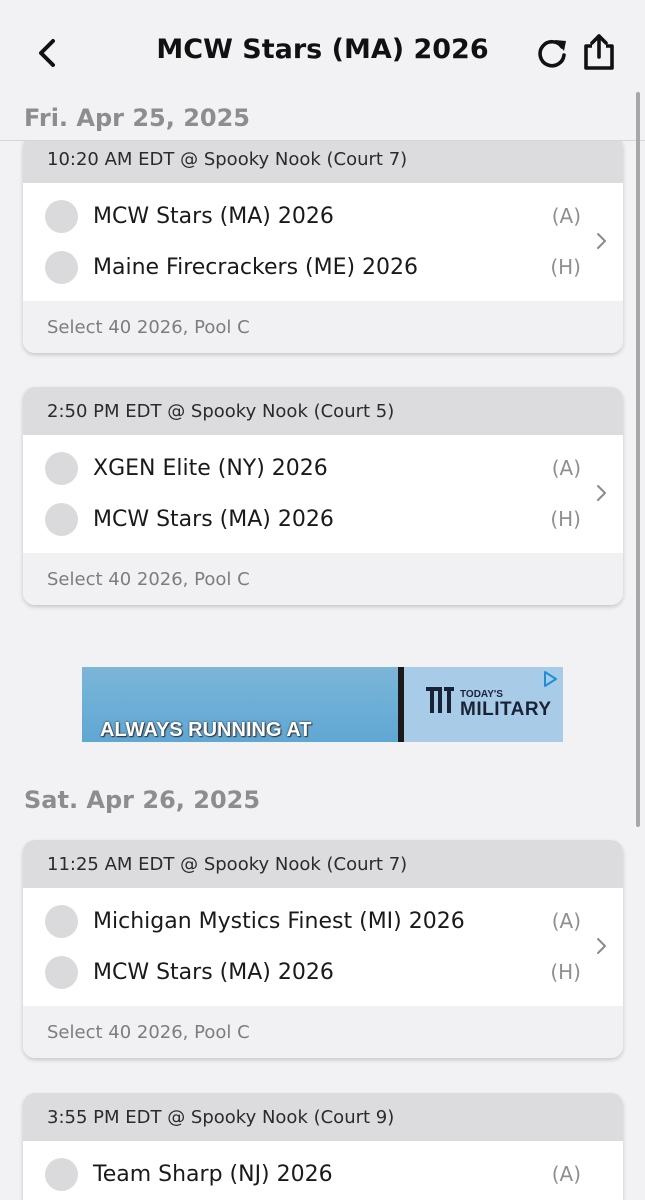 The width and height of the screenshot is (645, 1200). I want to click on chevron-left-icon, so click(47, 53).